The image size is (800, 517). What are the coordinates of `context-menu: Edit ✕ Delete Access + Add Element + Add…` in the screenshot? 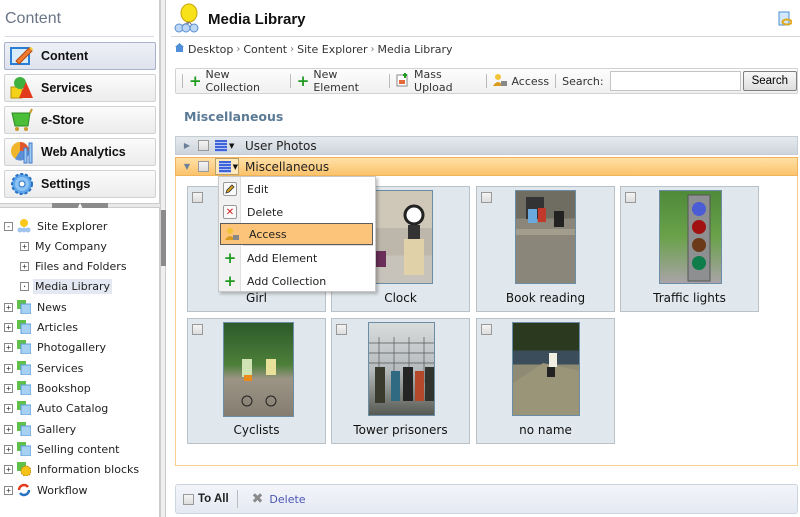 It's located at (297, 234).